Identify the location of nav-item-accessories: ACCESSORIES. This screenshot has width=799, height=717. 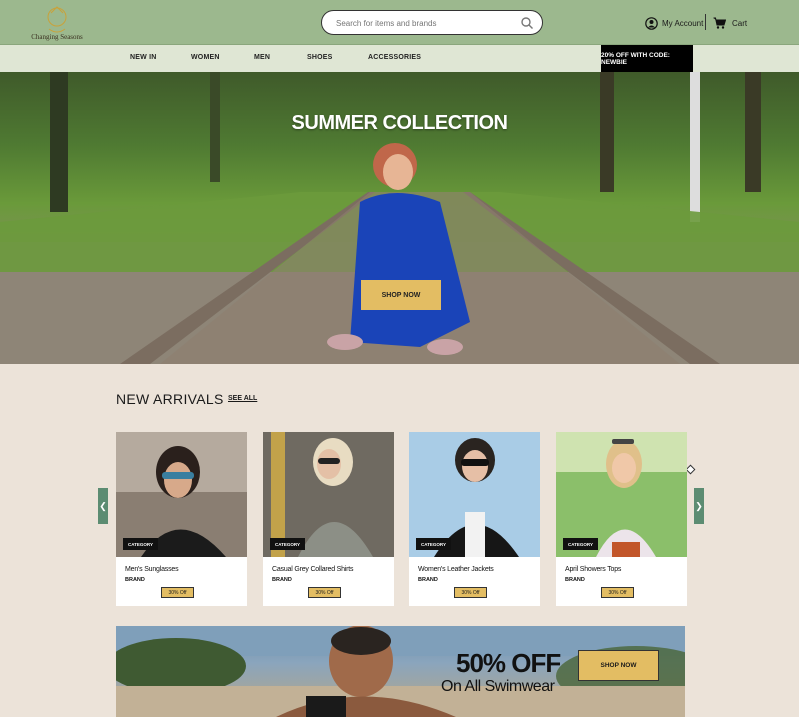
(394, 57).